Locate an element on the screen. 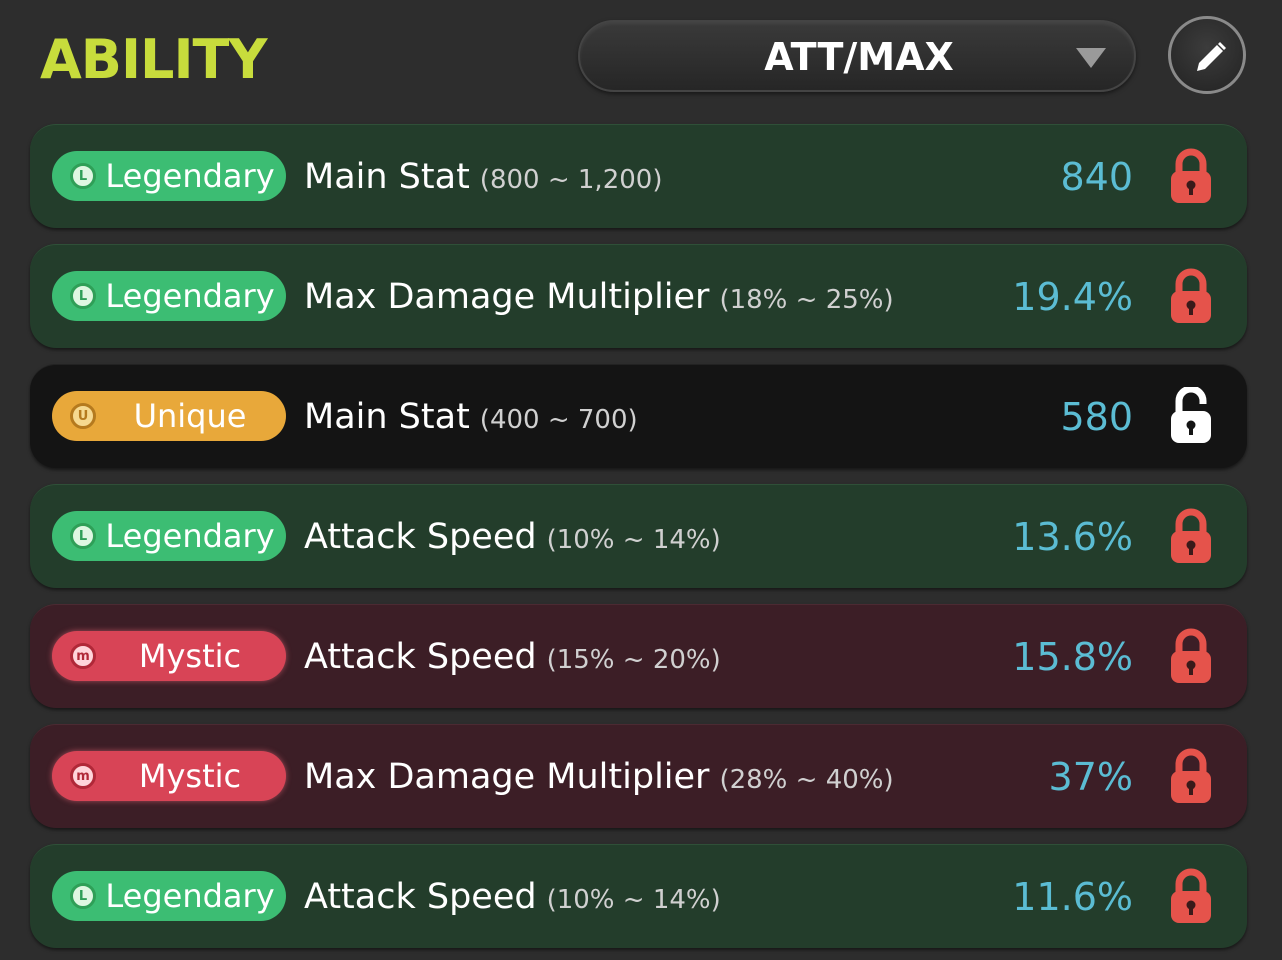 This screenshot has height=960, width=1282. unique-tier-icon: U is located at coordinates (83, 416).